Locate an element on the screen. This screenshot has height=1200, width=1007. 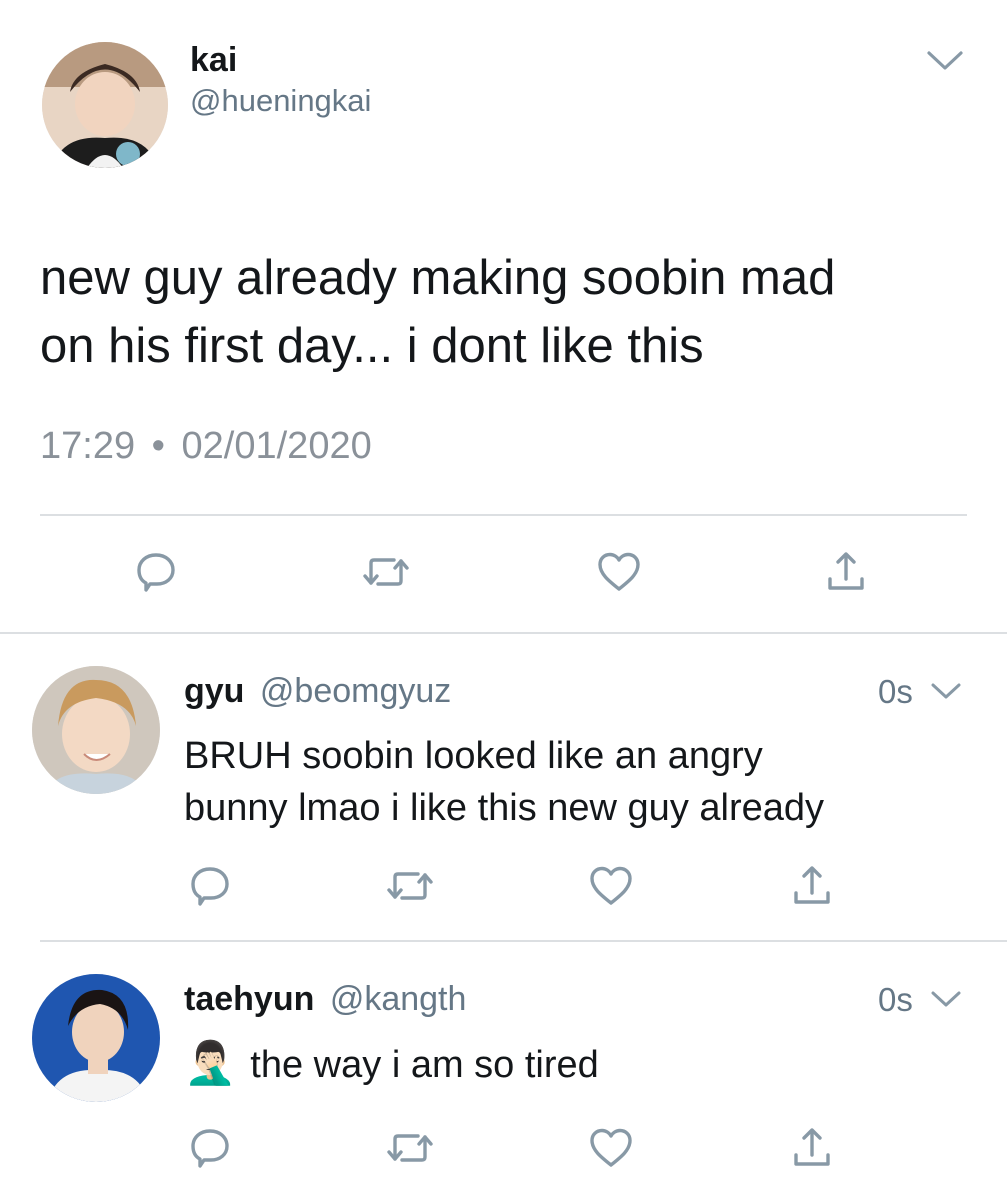
reply-gyu-reply-button is located at coordinates (210, 886).